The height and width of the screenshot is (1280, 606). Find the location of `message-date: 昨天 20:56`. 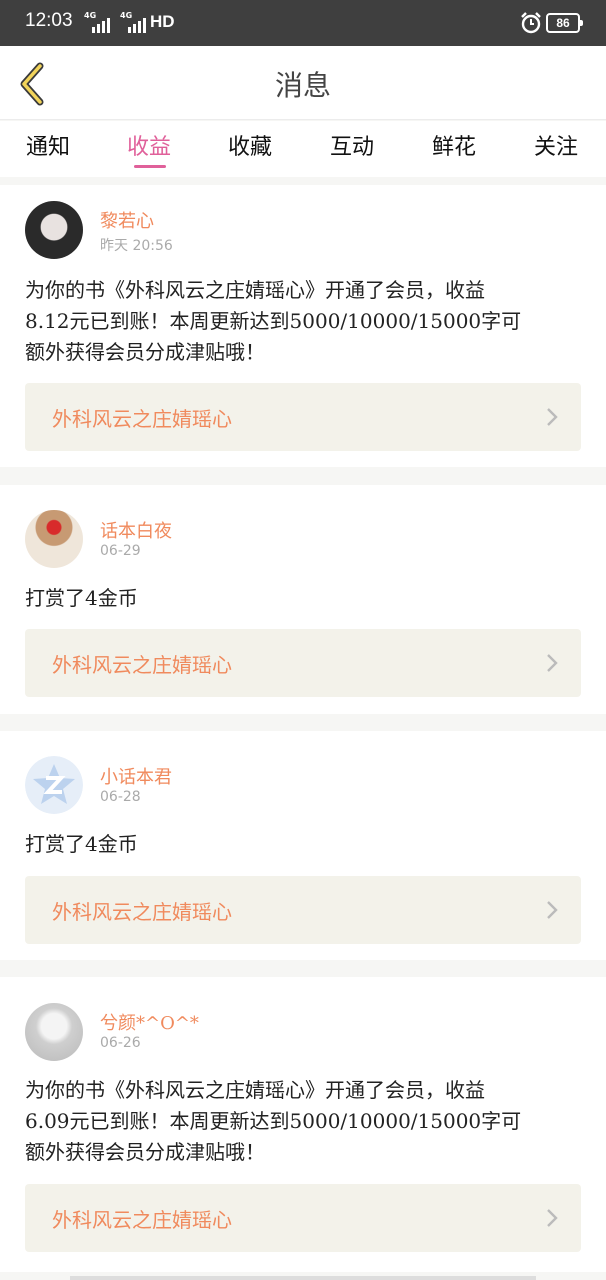

message-date: 昨天 20:56 is located at coordinates (136, 246).